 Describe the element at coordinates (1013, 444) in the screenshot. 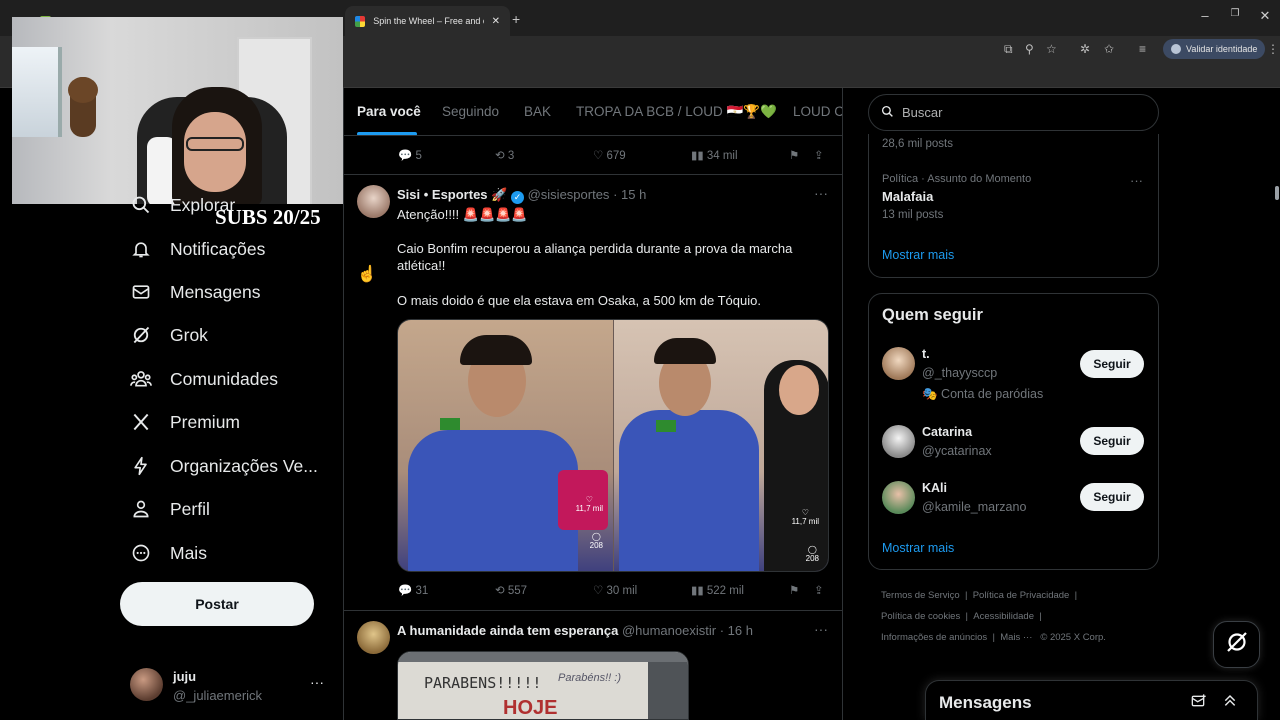

I see `follow-suggestion: Catarina @ycatarinax Seguir` at that location.